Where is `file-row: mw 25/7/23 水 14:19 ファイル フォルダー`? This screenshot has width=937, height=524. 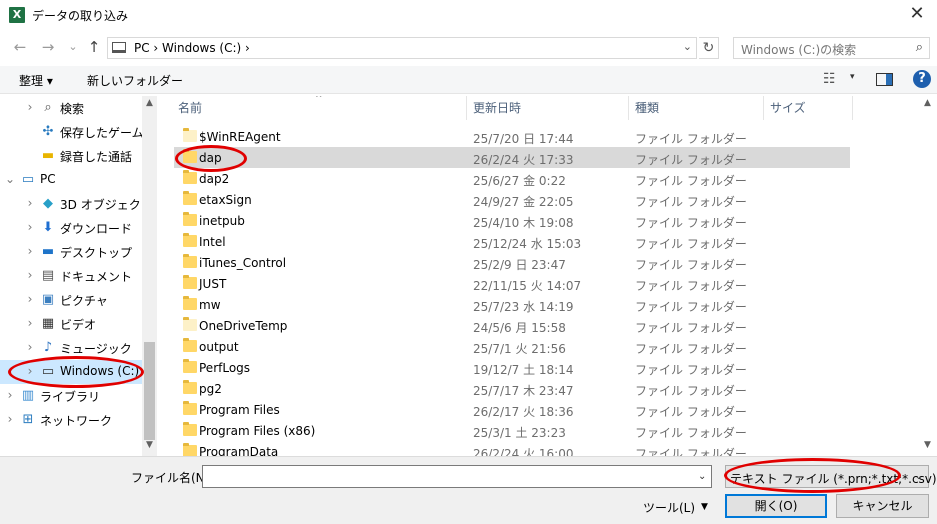
file-row: mw 25/7/23 水 14:19 ファイル フォルダー is located at coordinates (512, 304).